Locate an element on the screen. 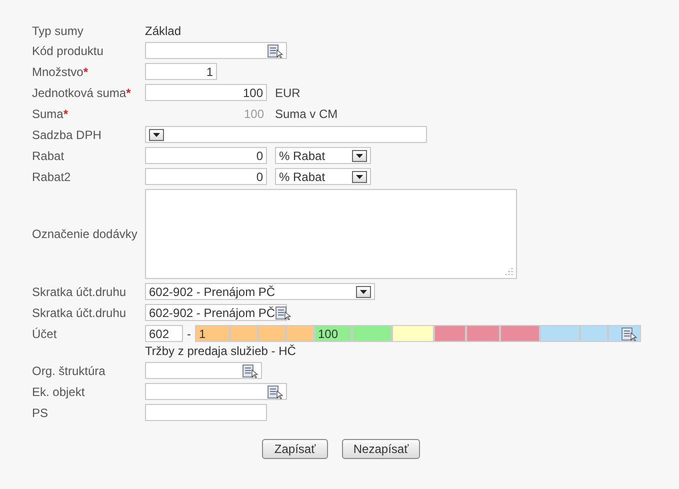  account-segments-field: 1 100 is located at coordinates (418, 333).